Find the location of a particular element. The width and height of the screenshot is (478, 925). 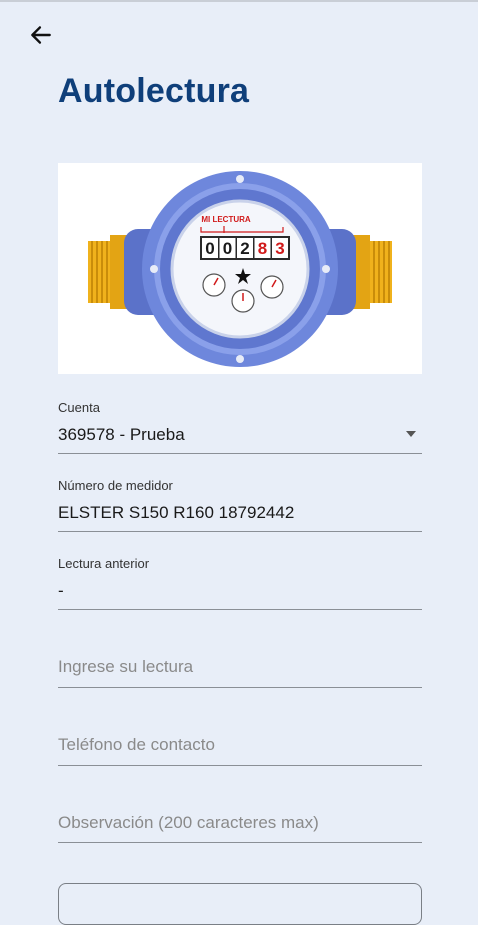

dial-left is located at coordinates (214, 285).